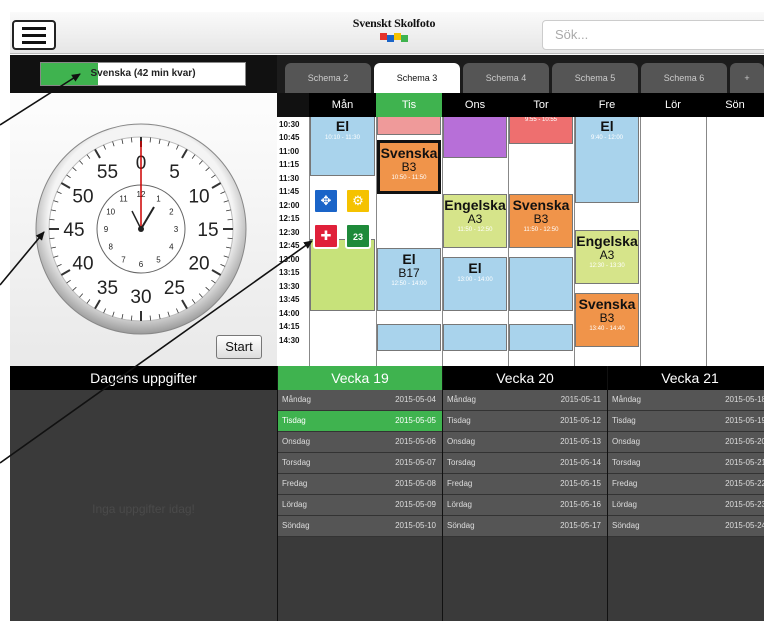 This screenshot has width=764, height=621. Describe the element at coordinates (580, 462) in the screenshot. I see `week-day-date: 2015-05-14` at that location.